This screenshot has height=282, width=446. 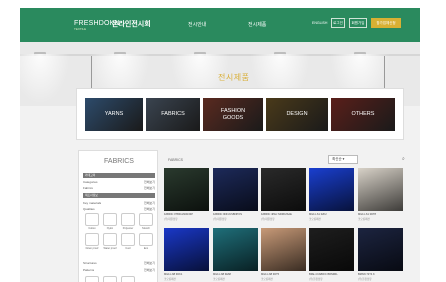 I want to click on category-fabrics: FABRICS, so click(x=173, y=114).